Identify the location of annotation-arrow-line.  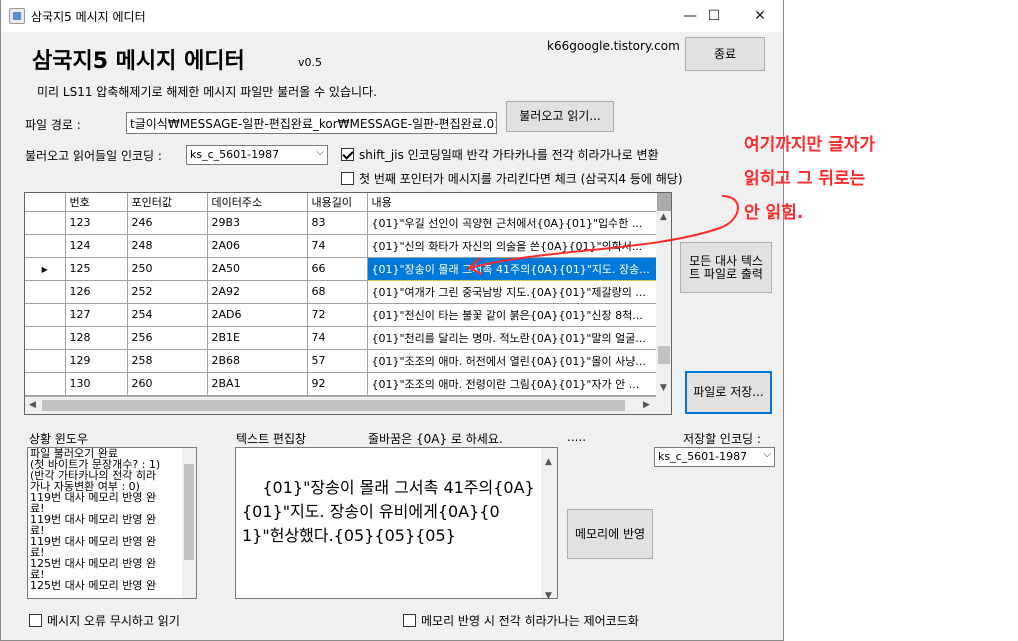
(604, 232).